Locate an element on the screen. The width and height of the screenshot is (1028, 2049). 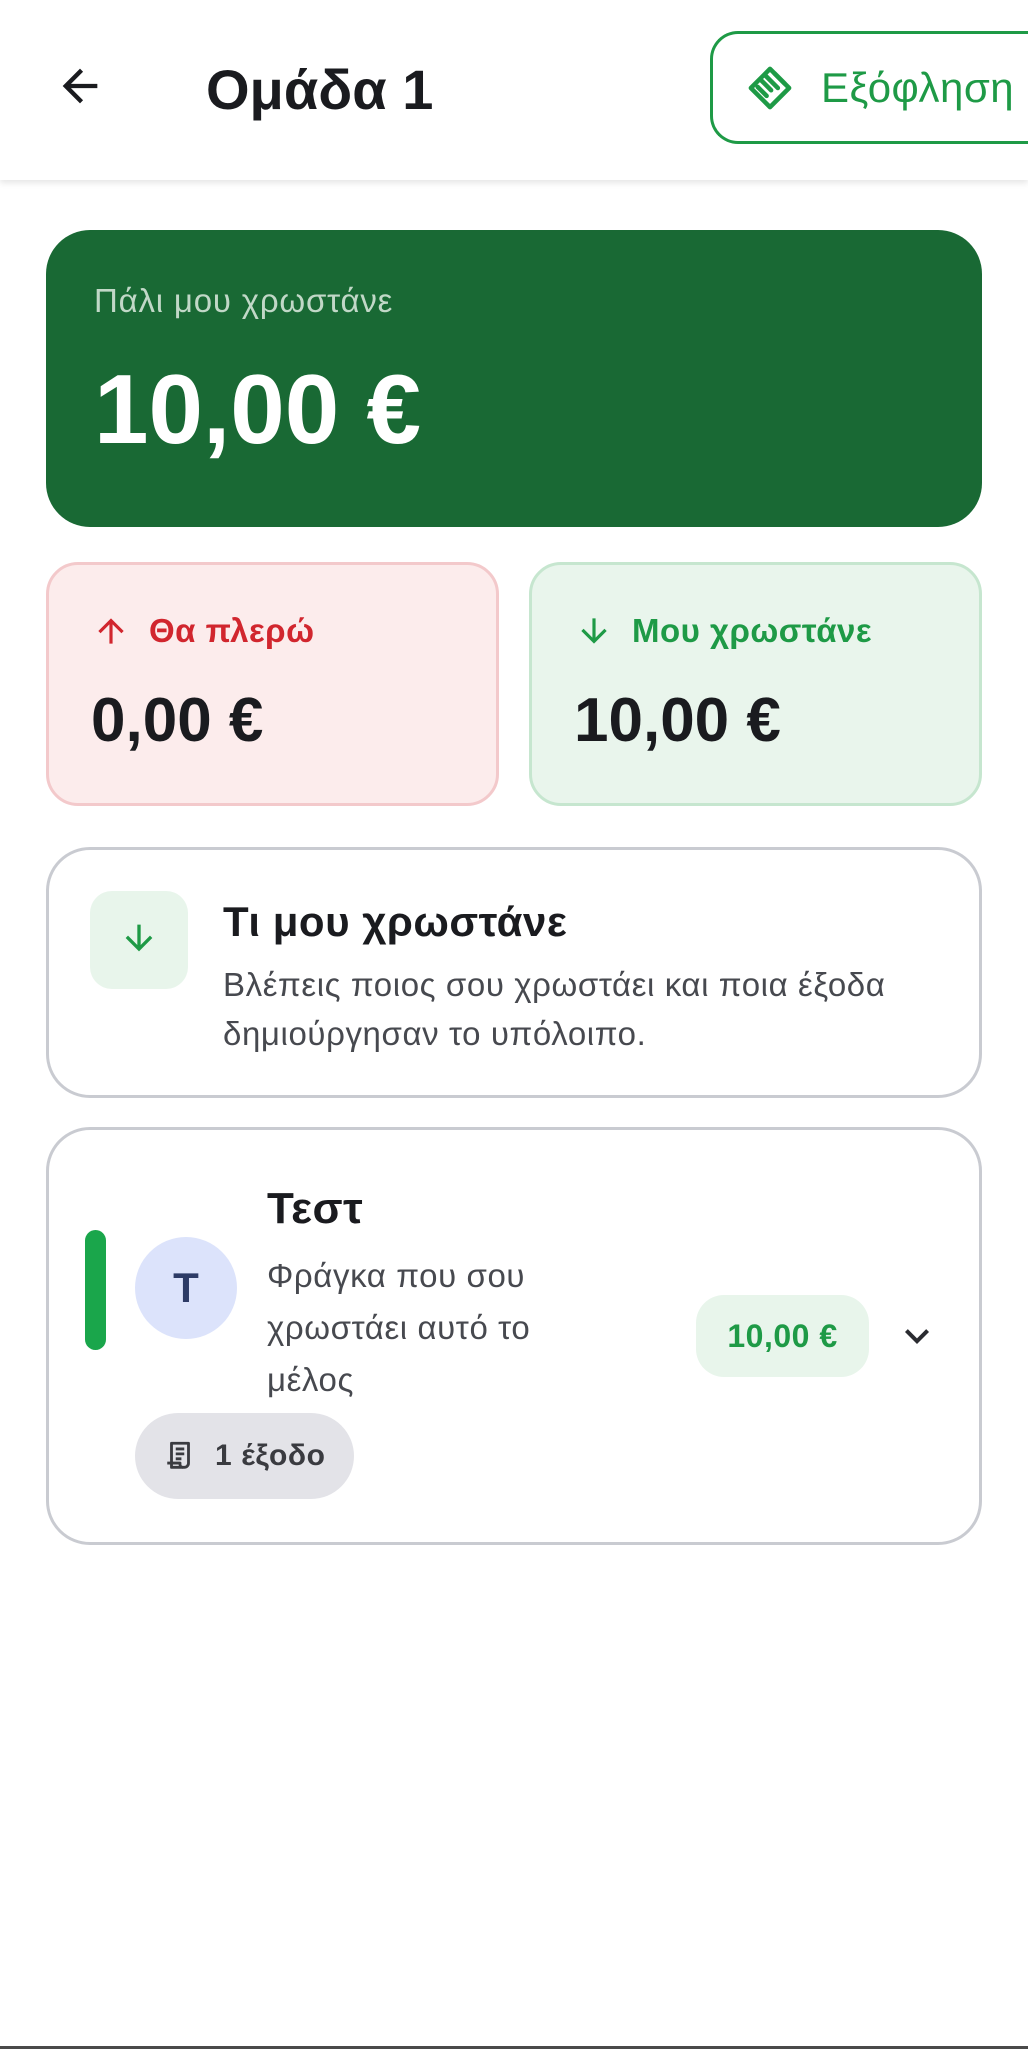
arrow-up-icon is located at coordinates (111, 631).